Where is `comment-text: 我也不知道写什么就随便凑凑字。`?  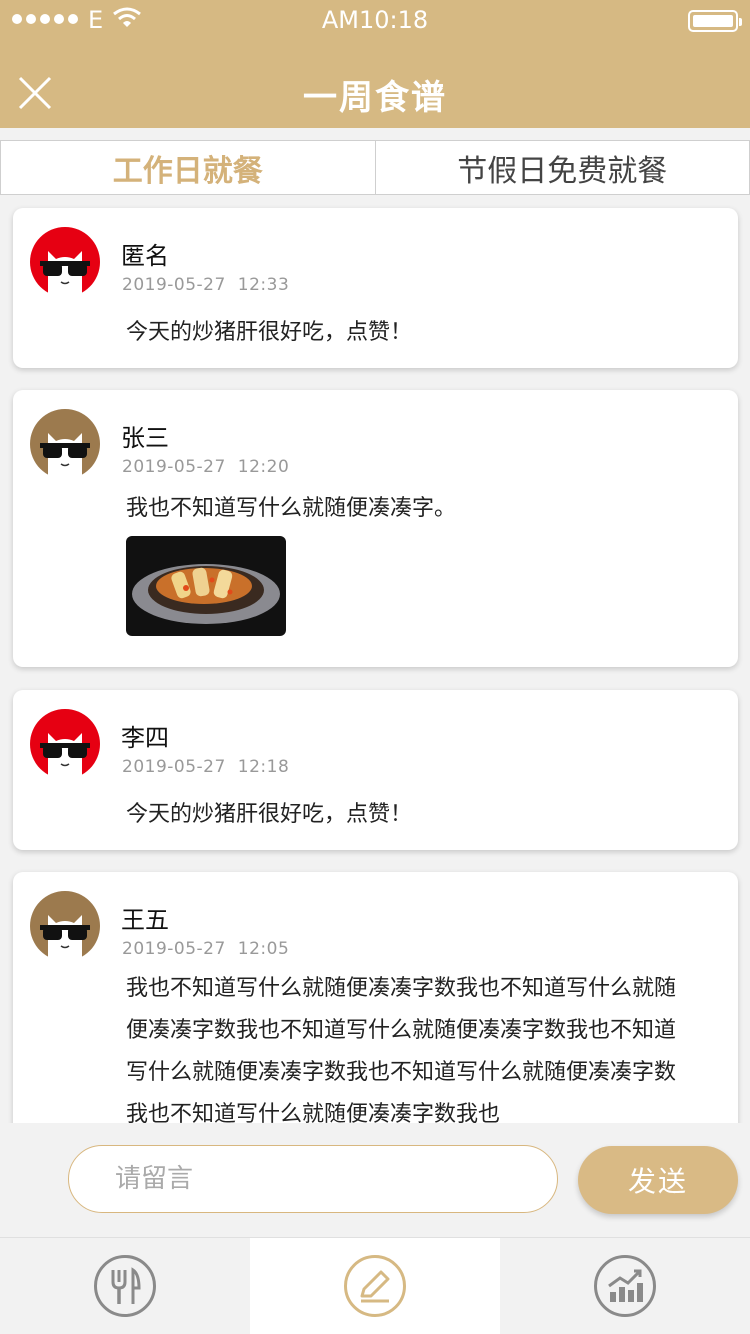
comment-text: 我也不知道写什么就随便凑凑字。 is located at coordinates (291, 508).